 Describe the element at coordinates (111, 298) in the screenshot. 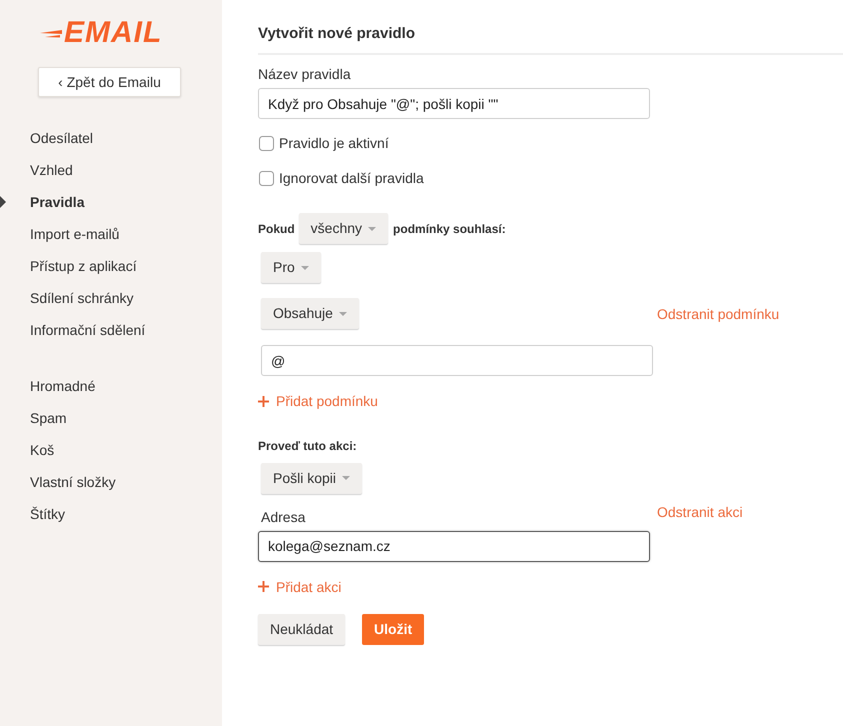

I see `sidebar-item: Sdílení schránky` at that location.